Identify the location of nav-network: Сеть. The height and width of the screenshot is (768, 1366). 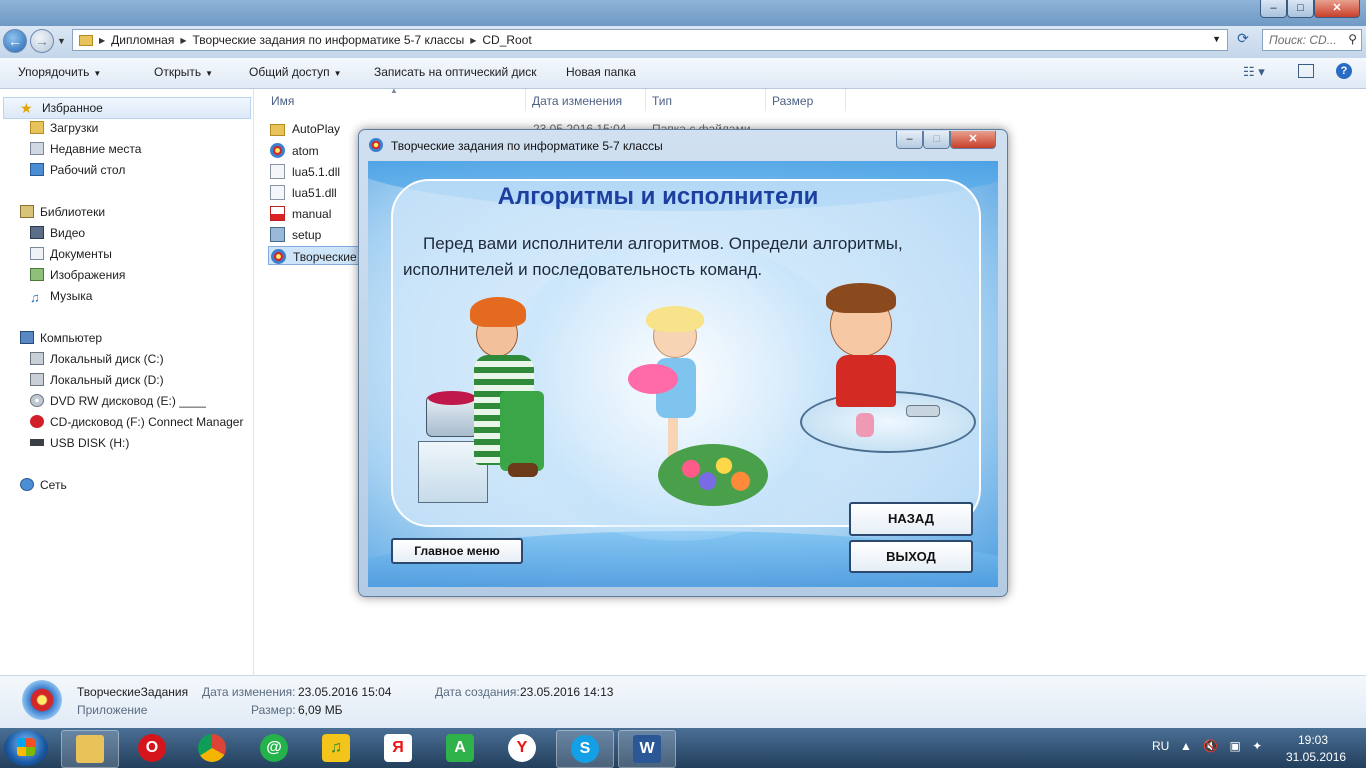
(43, 485).